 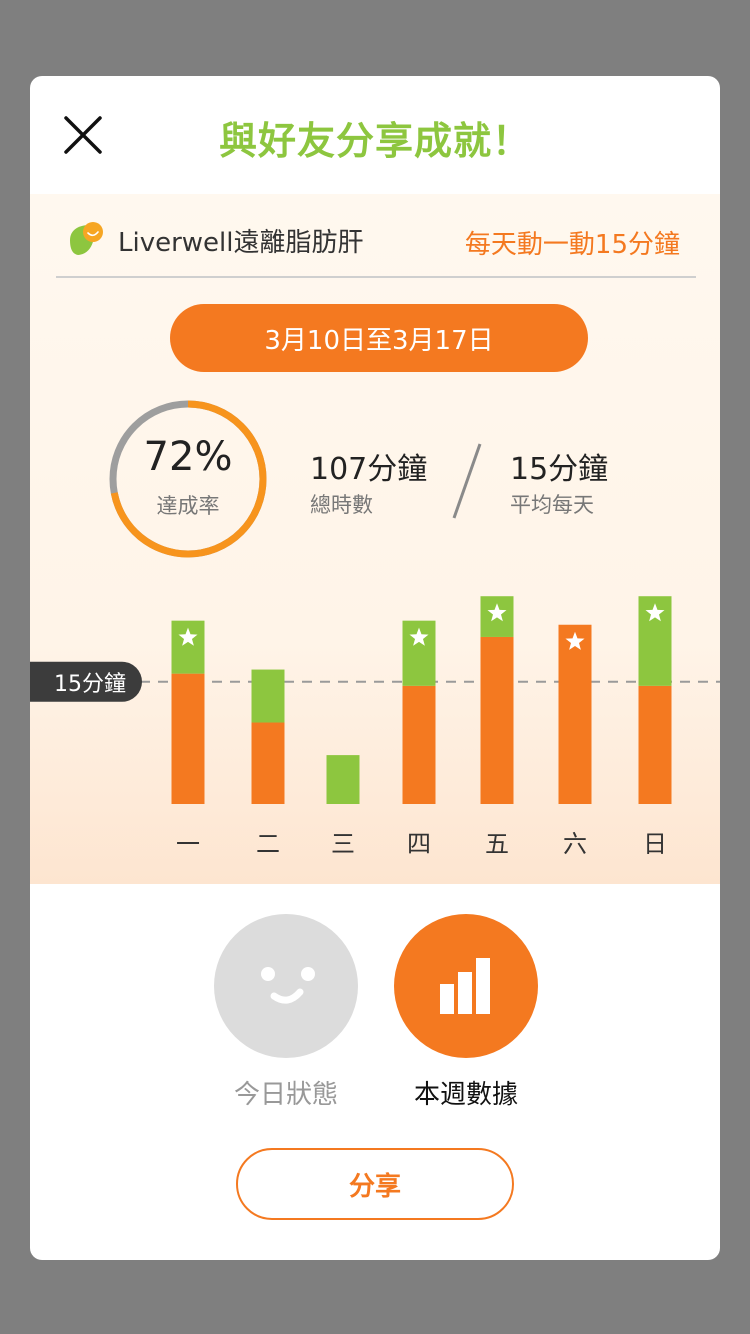 What do you see at coordinates (241, 242) in the screenshot?
I see `brand-name: Liverwell遠離脂肪肝` at bounding box center [241, 242].